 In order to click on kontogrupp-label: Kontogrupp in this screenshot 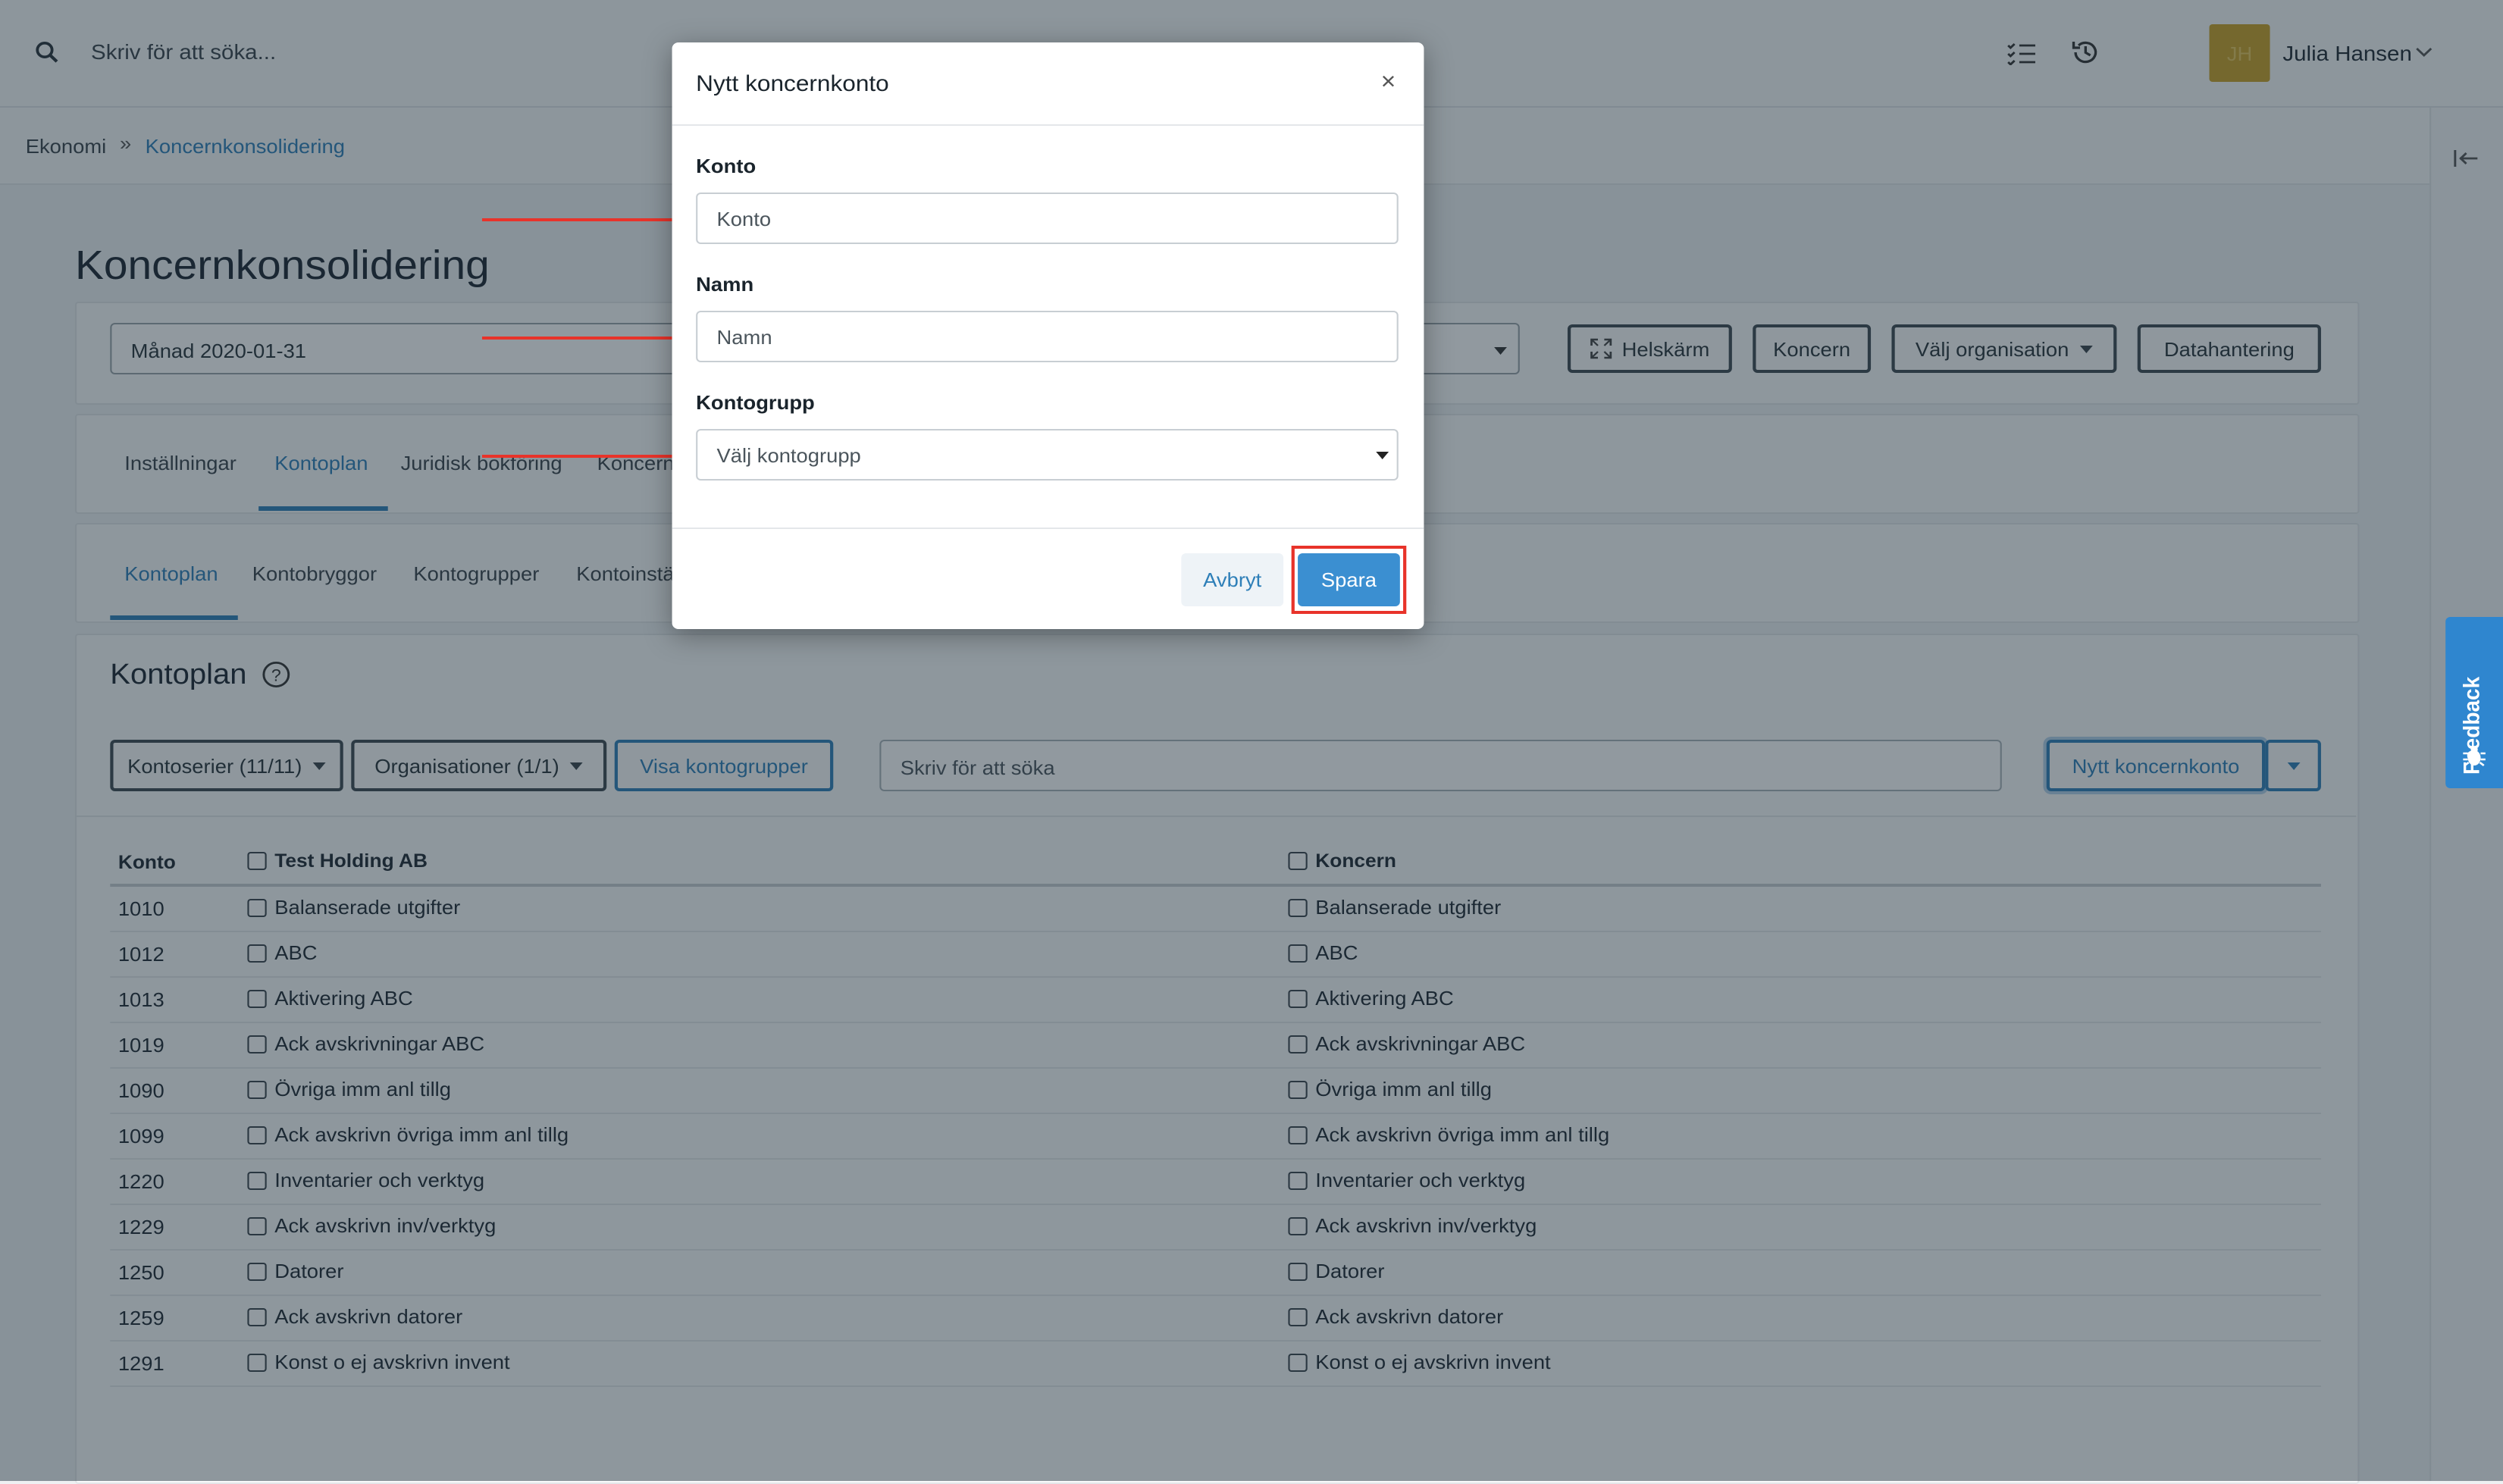, I will do `click(755, 403)`.